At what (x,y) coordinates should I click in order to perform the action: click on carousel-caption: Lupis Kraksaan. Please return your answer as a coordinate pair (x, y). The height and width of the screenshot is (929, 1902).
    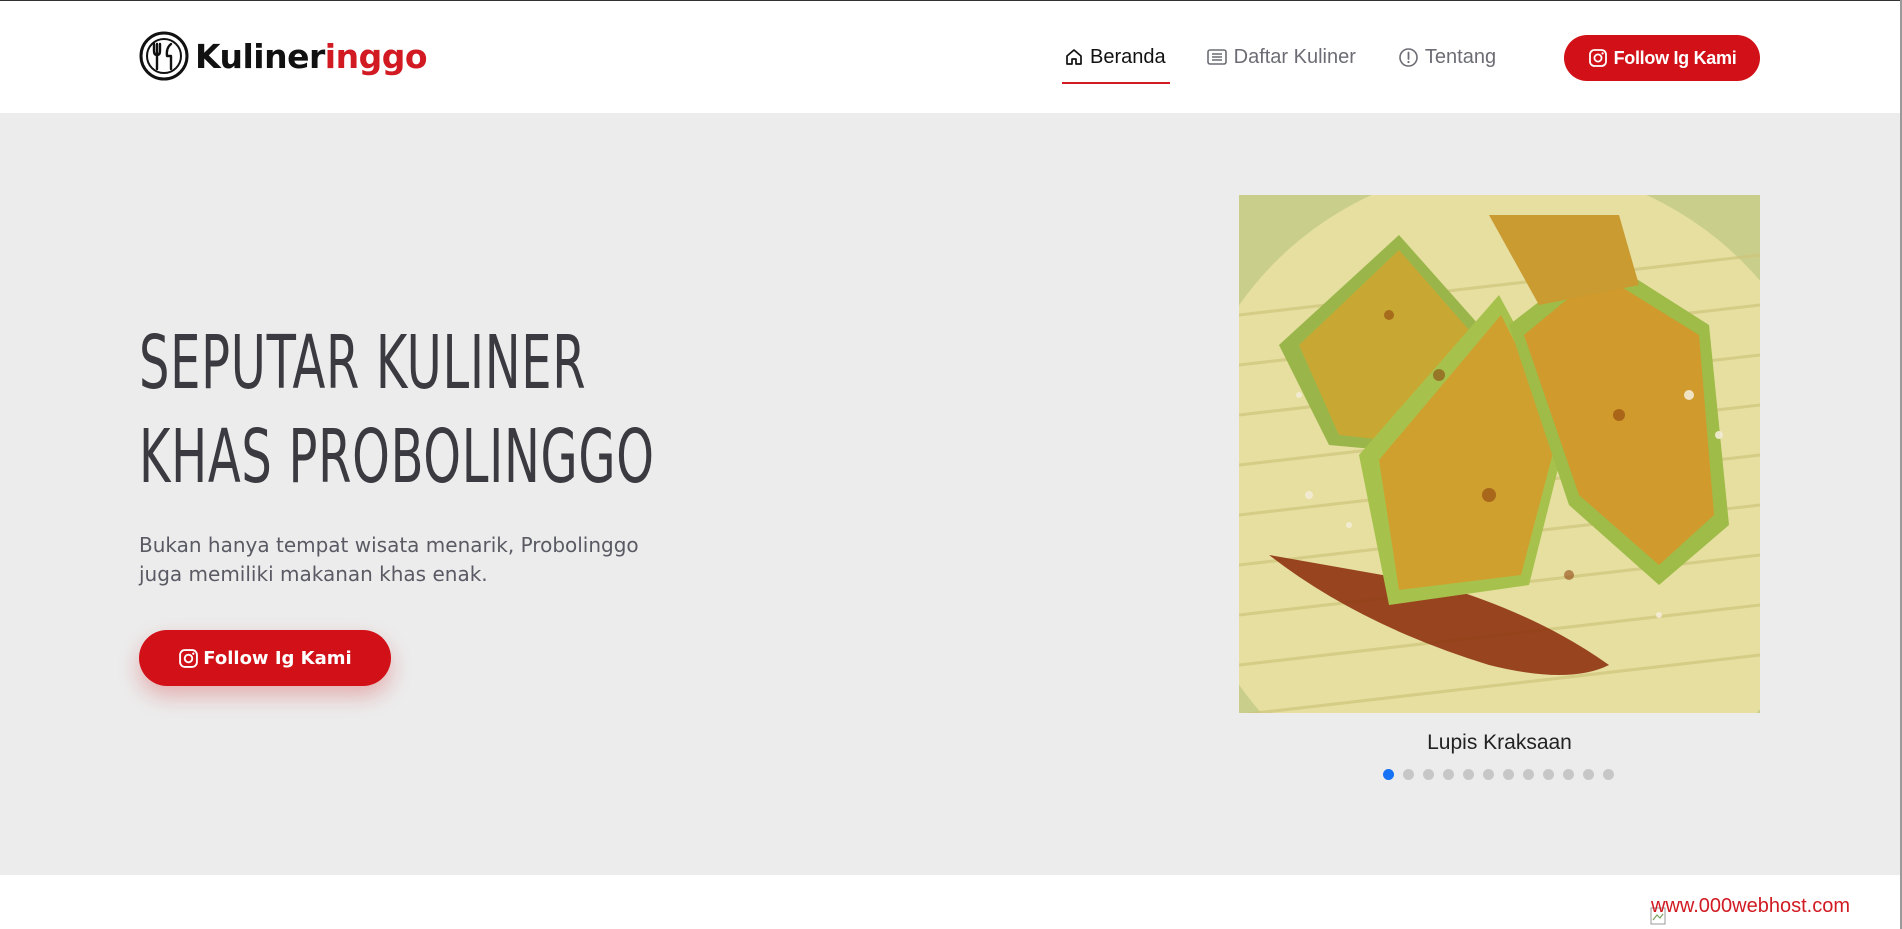
    Looking at the image, I should click on (1499, 742).